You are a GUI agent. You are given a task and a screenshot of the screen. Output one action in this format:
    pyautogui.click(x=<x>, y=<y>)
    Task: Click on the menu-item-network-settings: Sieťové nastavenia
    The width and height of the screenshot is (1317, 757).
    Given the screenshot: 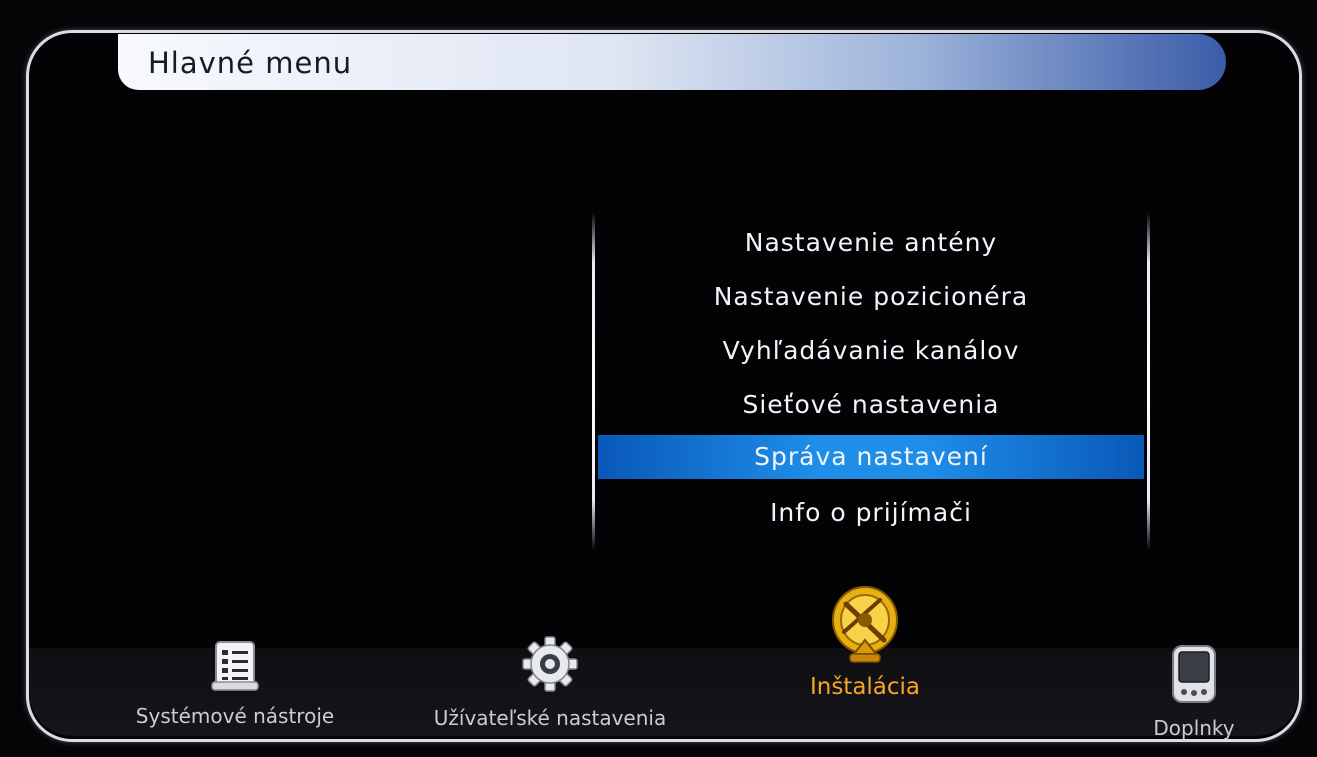 What is the action you would take?
    pyautogui.click(x=871, y=405)
    